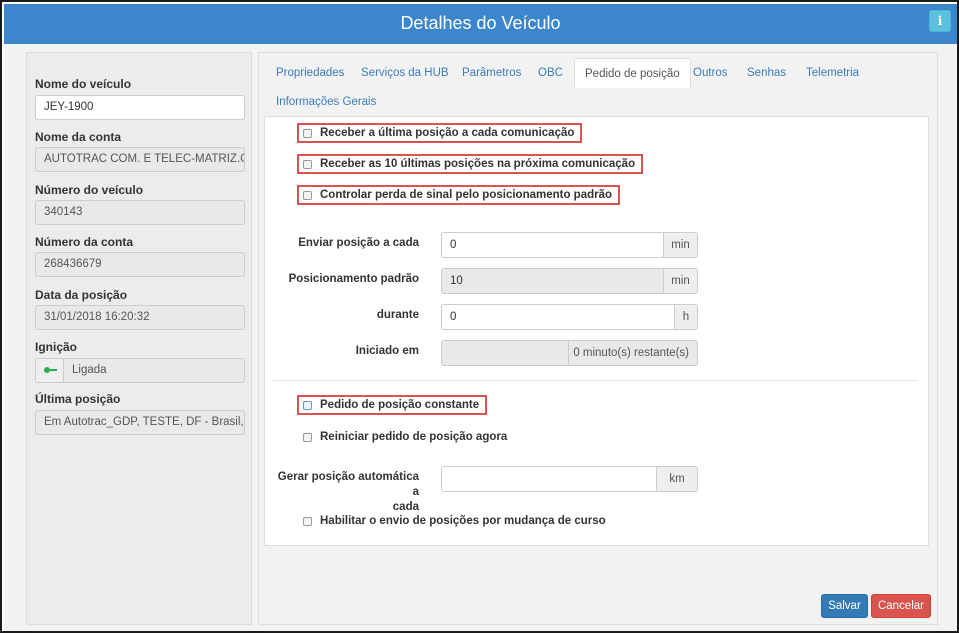  Describe the element at coordinates (353, 279) in the screenshot. I see `default-position-label: Posicionamento padrão` at that location.